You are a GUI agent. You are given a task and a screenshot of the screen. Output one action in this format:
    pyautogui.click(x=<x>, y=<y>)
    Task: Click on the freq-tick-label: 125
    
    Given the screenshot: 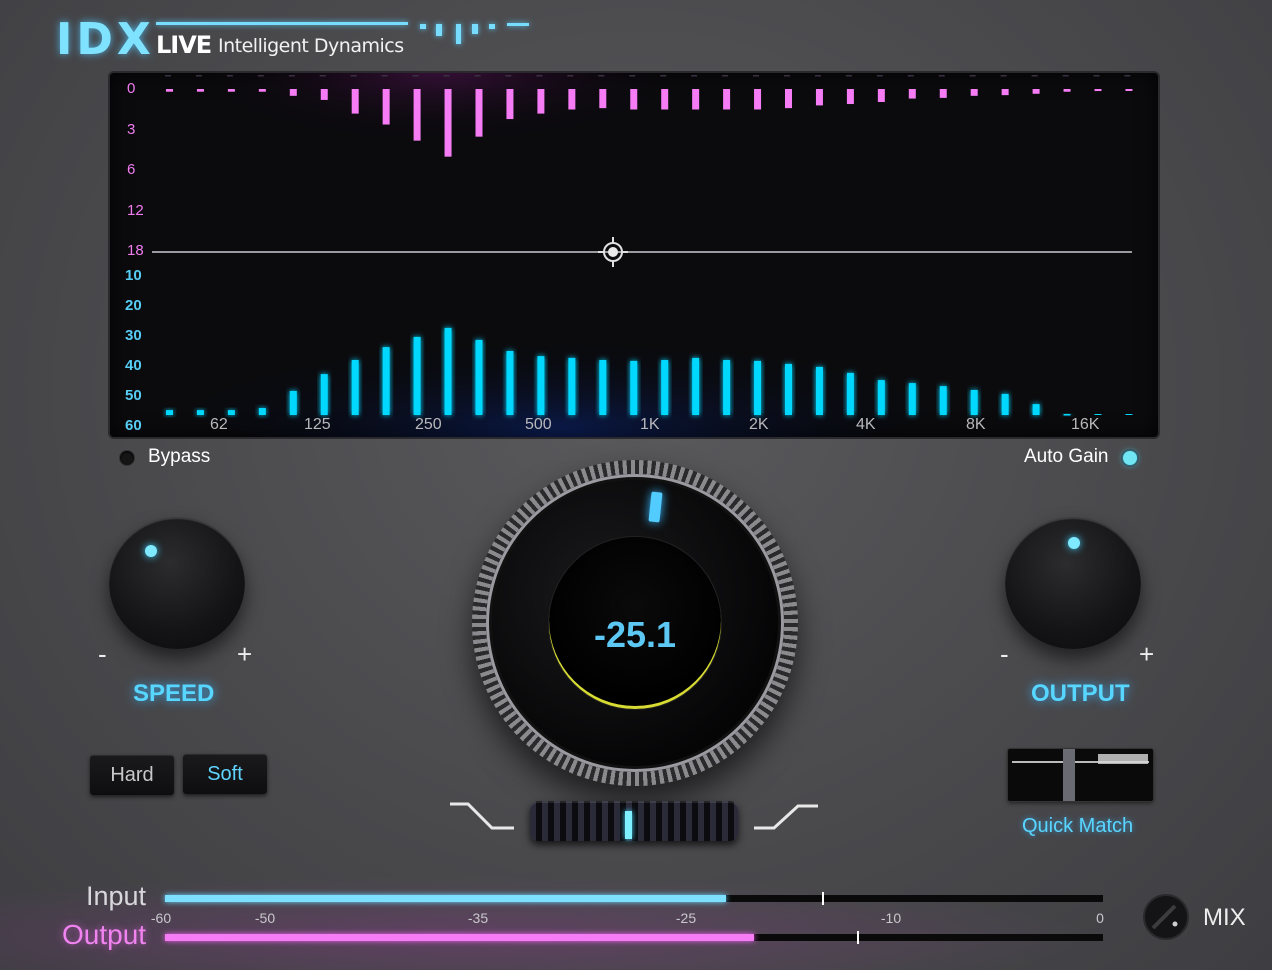 What is the action you would take?
    pyautogui.click(x=317, y=424)
    